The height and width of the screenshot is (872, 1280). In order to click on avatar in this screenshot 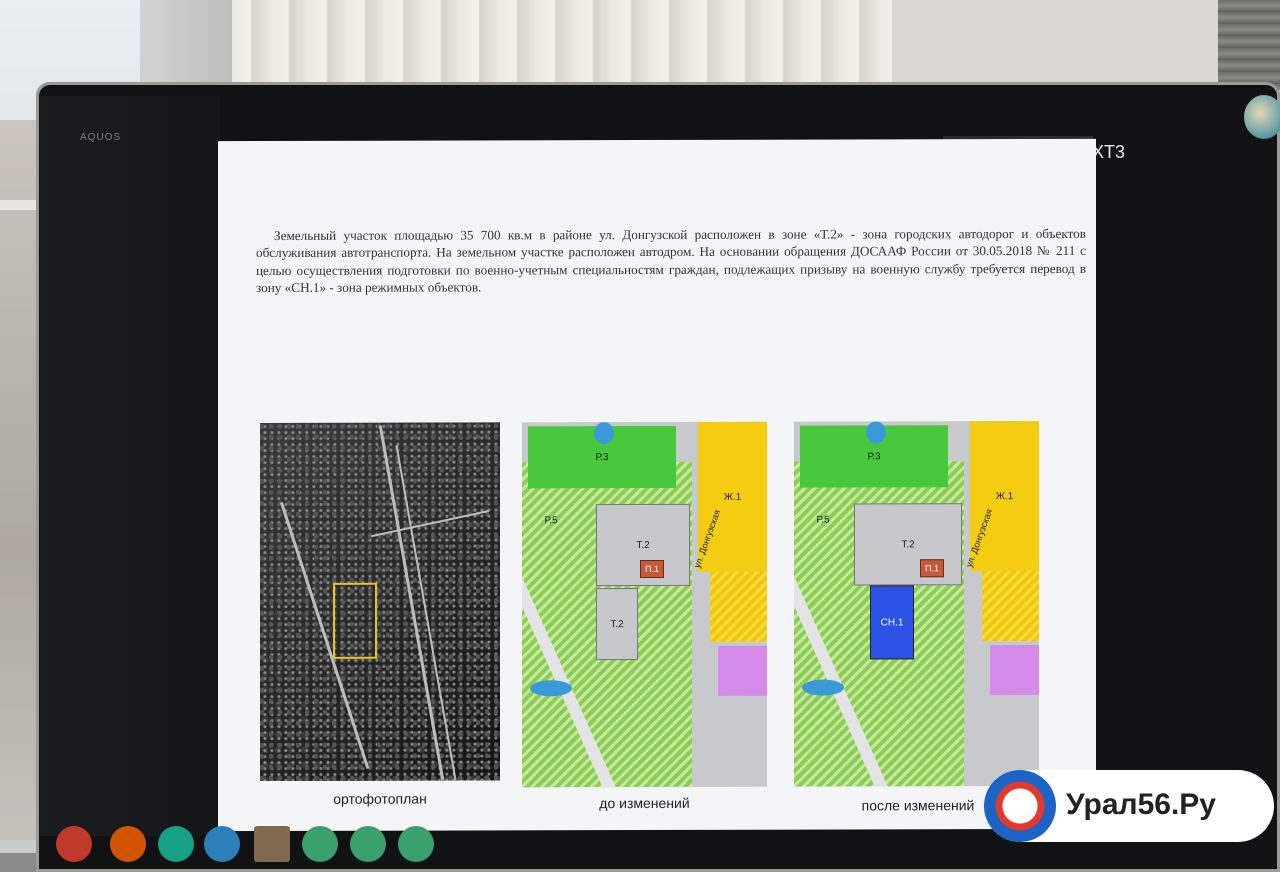, I will do `click(1262, 117)`.